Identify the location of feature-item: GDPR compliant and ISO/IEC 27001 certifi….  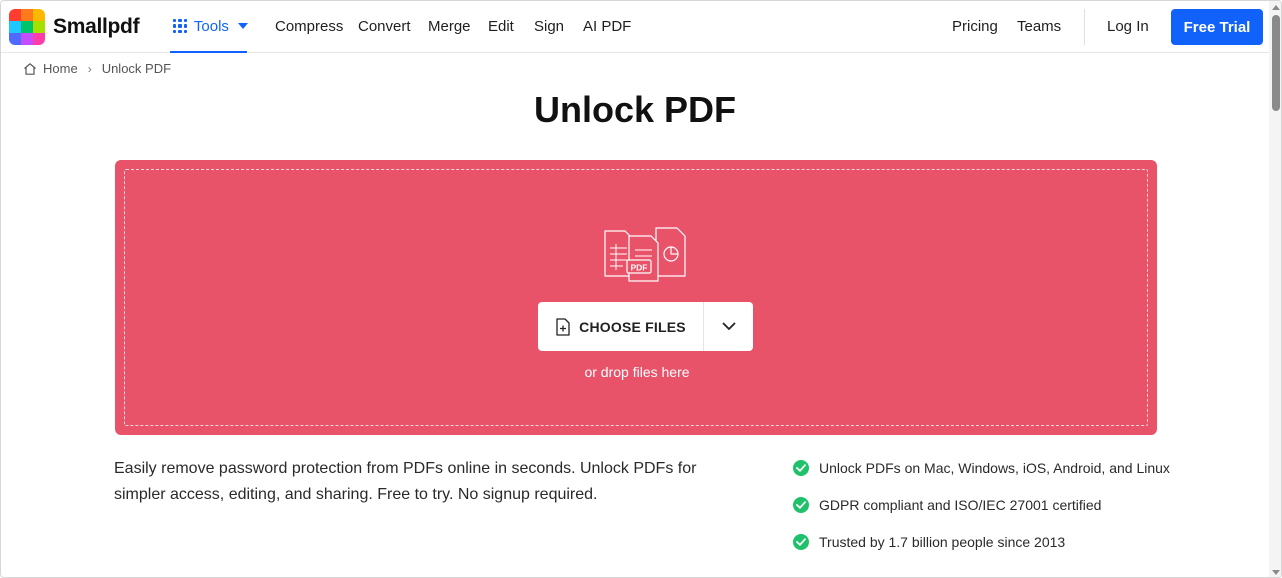
(981, 505).